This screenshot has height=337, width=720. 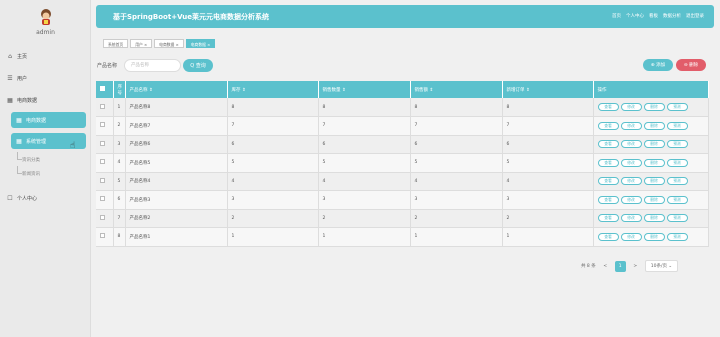 What do you see at coordinates (402, 200) in the screenshot?
I see `table-row: 6 产品名称3 3 3 3 3 查看 修改 删除 预测` at bounding box center [402, 200].